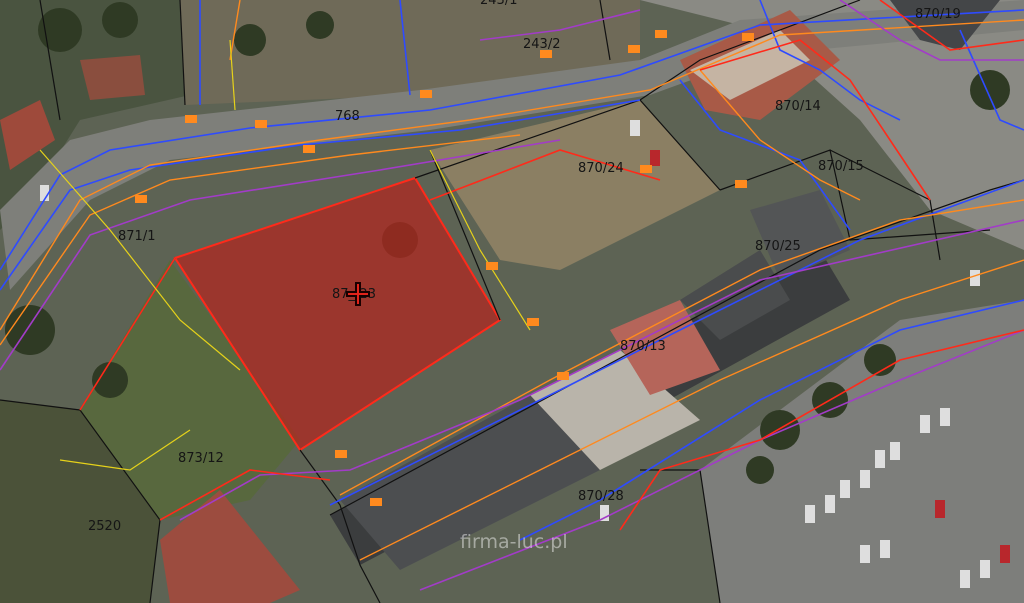 This screenshot has width=1024, height=603. I want to click on parcel-label-243-1: 243/1, so click(498, 4).